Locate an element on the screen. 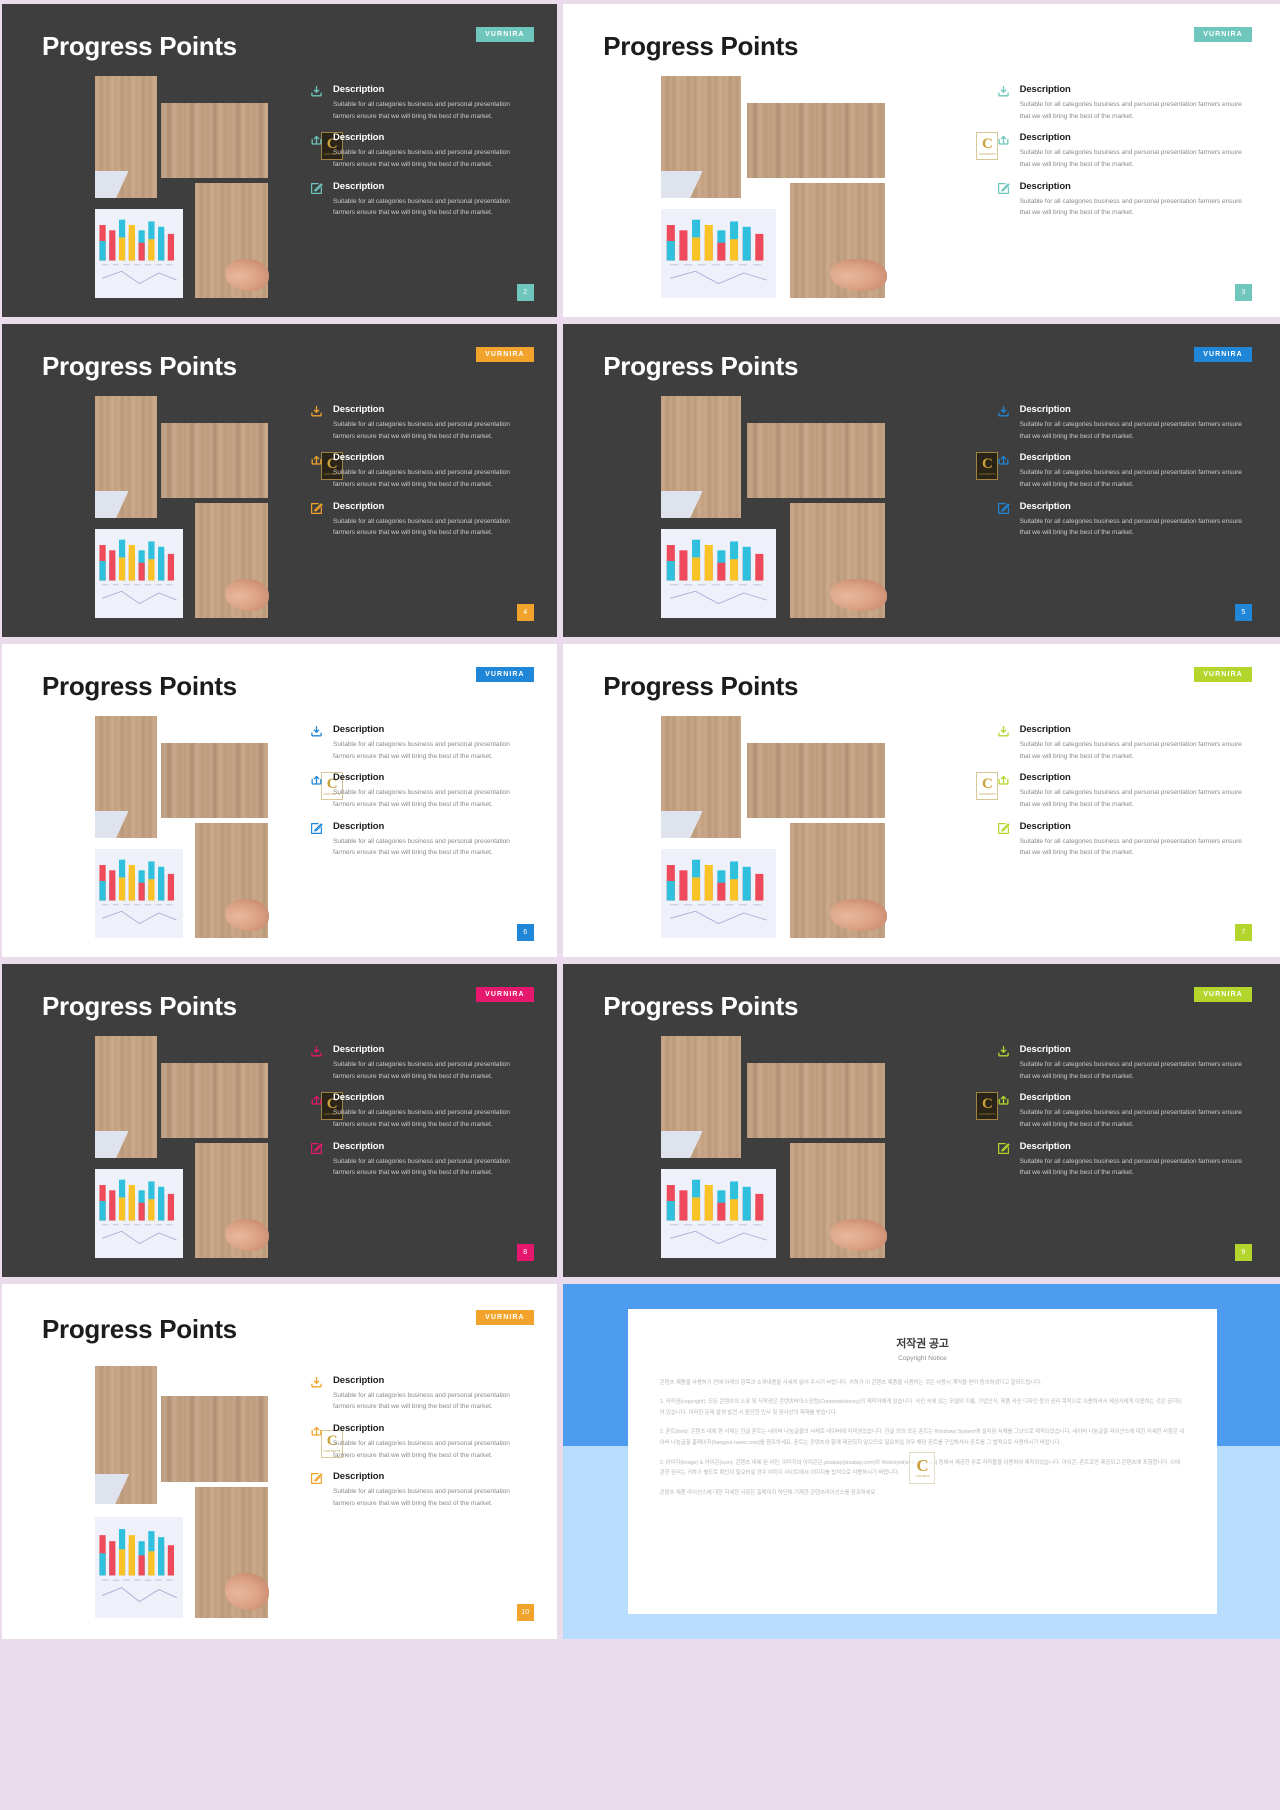 The width and height of the screenshot is (1280, 1810). photo-collage is located at coordinates (188, 507).